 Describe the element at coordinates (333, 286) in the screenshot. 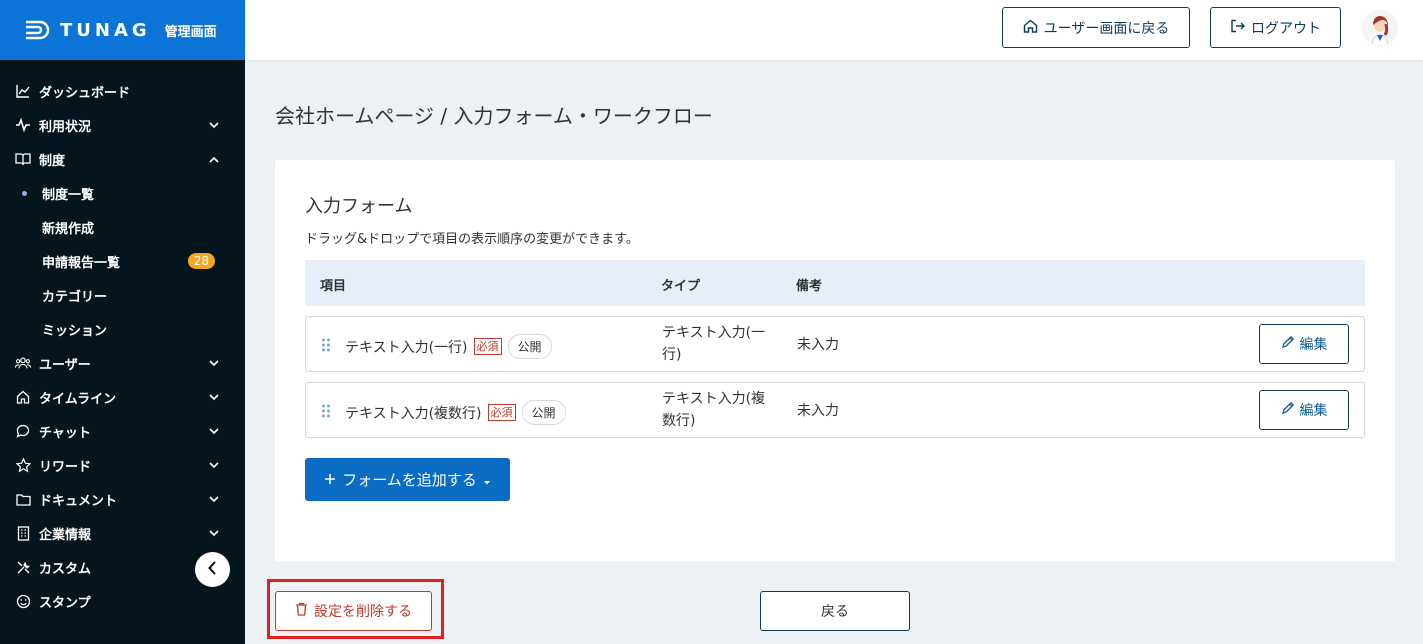

I see `column-header-item: 項目` at that location.